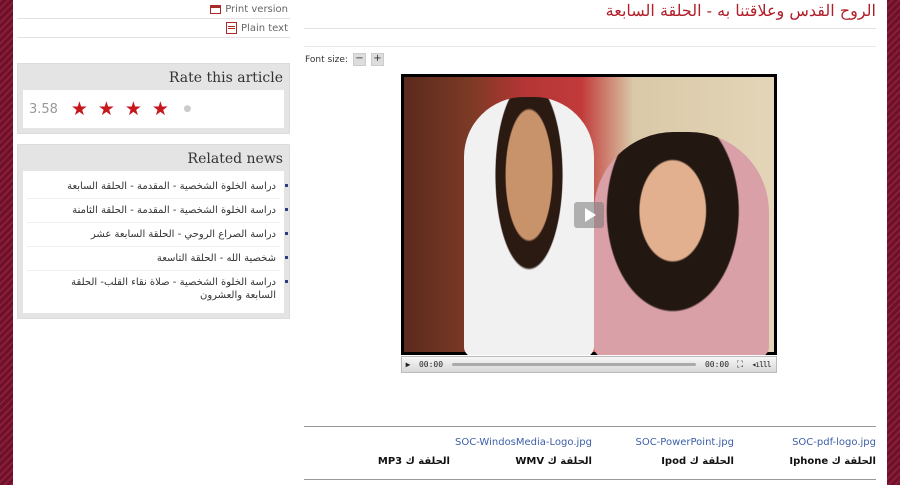  Describe the element at coordinates (431, 364) in the screenshot. I see `current-time: 00:00` at that location.